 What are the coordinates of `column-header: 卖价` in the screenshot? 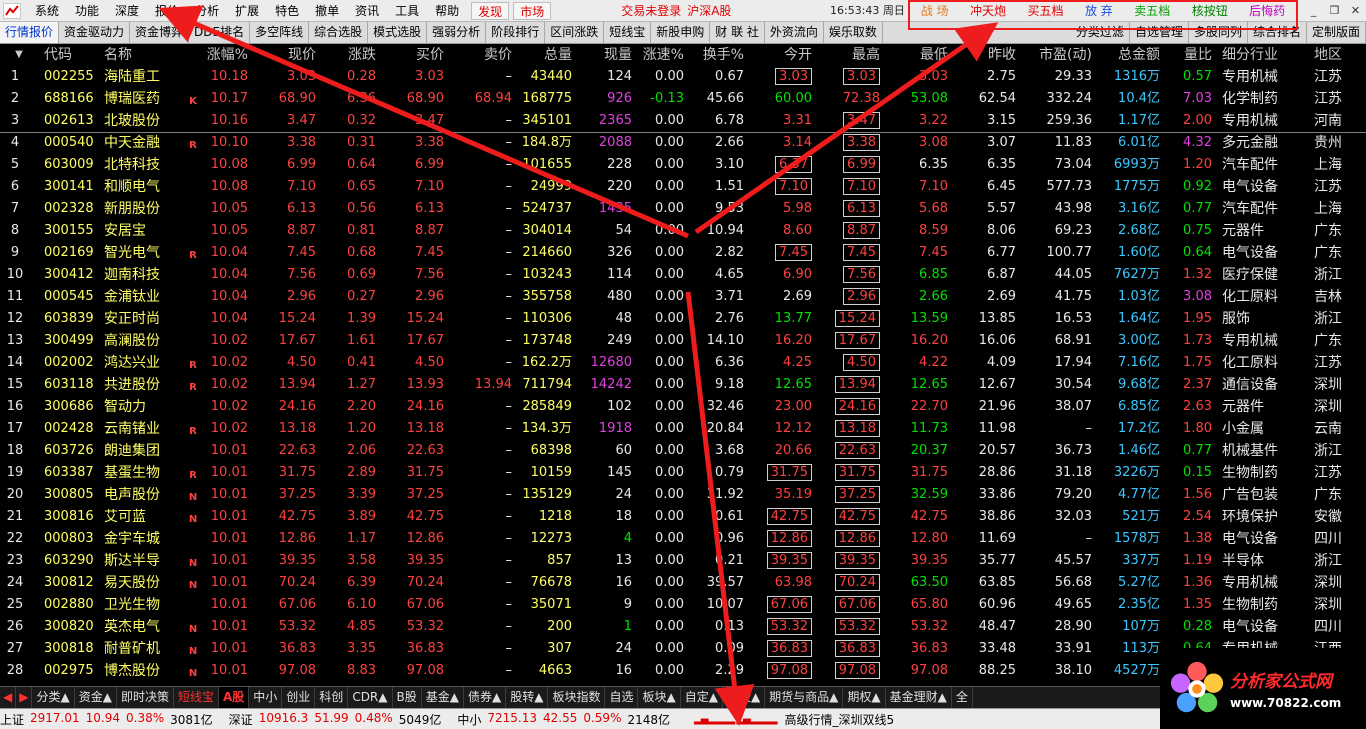 It's located at (486, 55).